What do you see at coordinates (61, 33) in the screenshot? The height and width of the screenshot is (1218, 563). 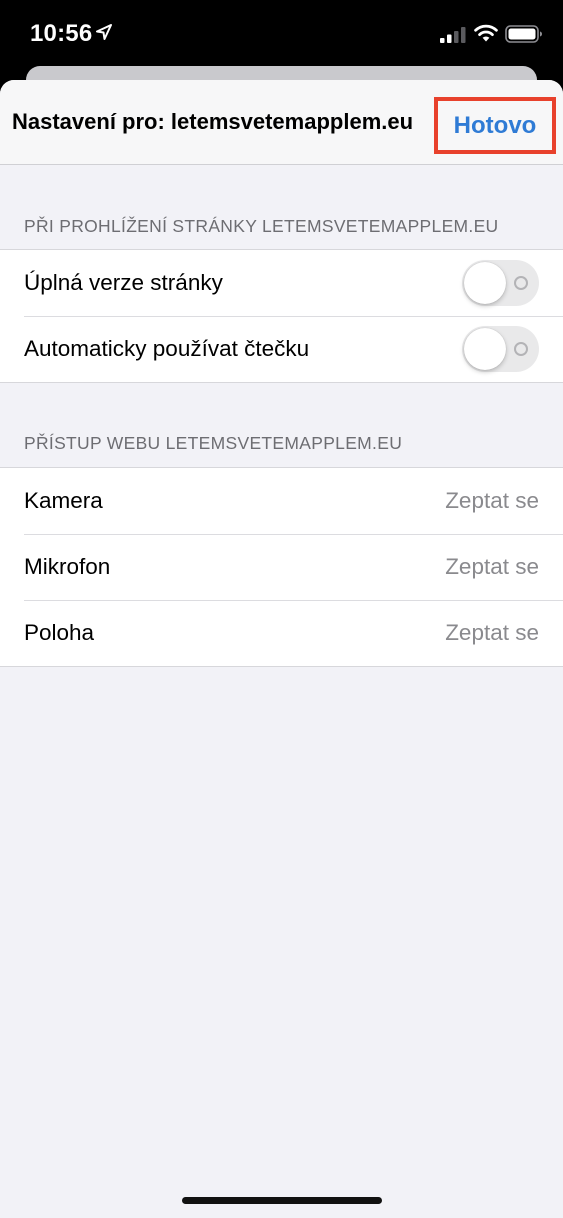 I see `status-time: 10:56` at bounding box center [61, 33].